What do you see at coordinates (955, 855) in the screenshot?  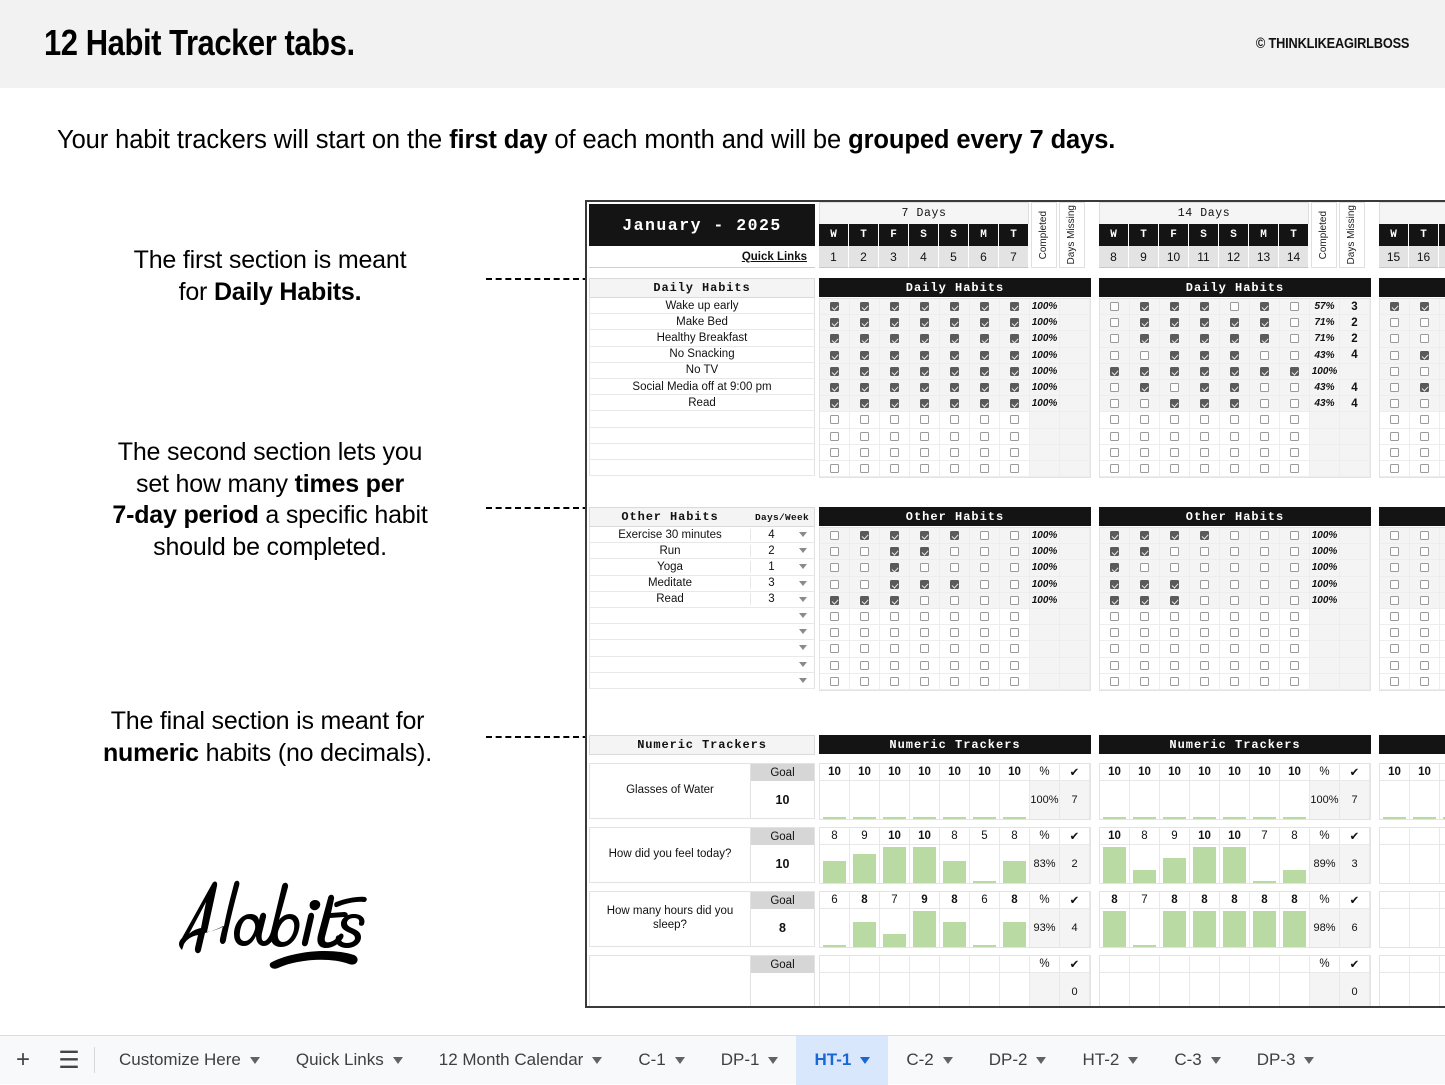 I see `numeric-tracker-grid: 8 9 10 10 8 5 8% ✔ 83% 2` at bounding box center [955, 855].